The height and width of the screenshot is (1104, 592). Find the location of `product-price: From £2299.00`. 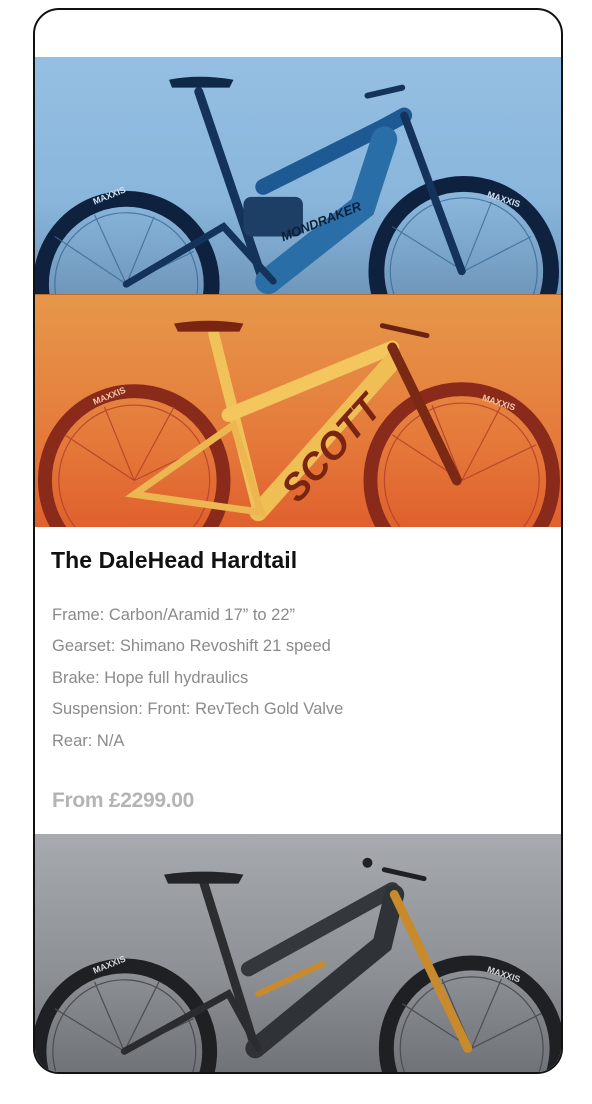

product-price: From £2299.00 is located at coordinates (123, 800).